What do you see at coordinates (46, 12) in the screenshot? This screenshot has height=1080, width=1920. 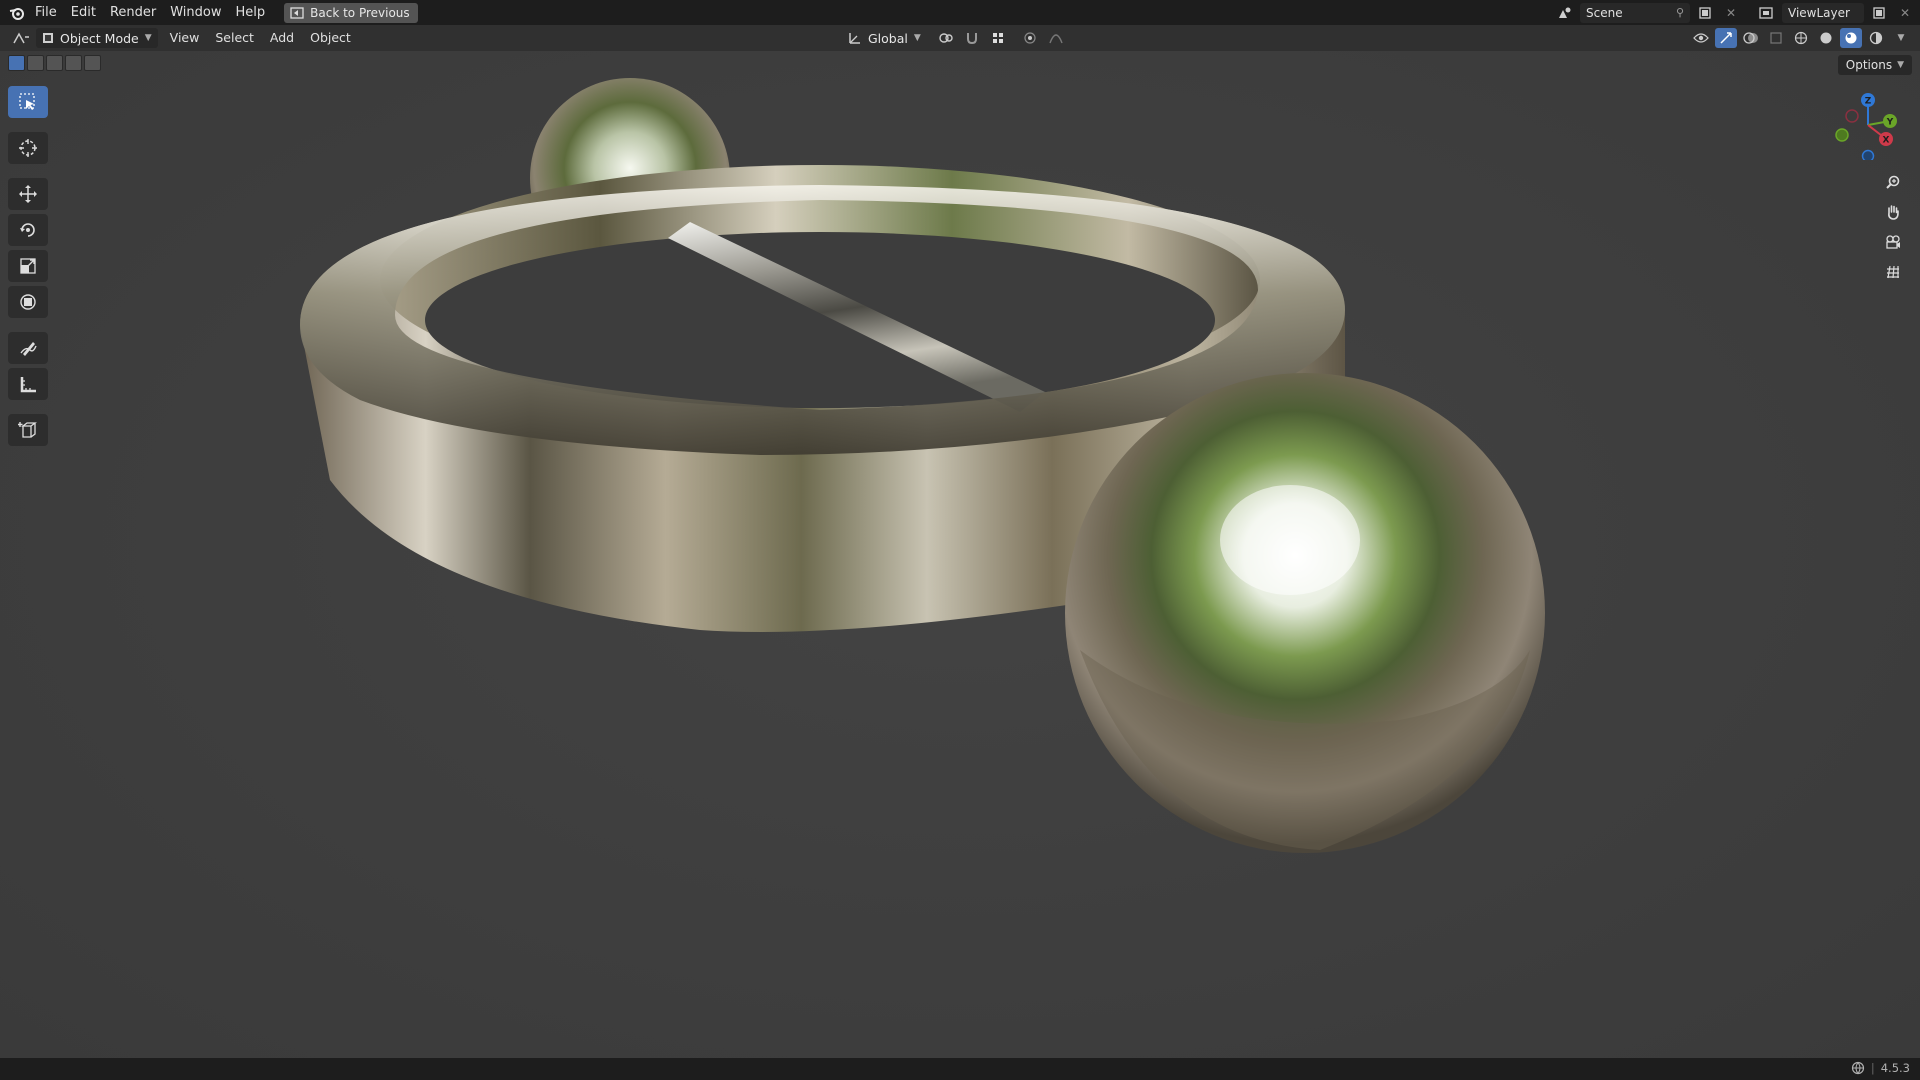 I see `menu-file: File` at bounding box center [46, 12].